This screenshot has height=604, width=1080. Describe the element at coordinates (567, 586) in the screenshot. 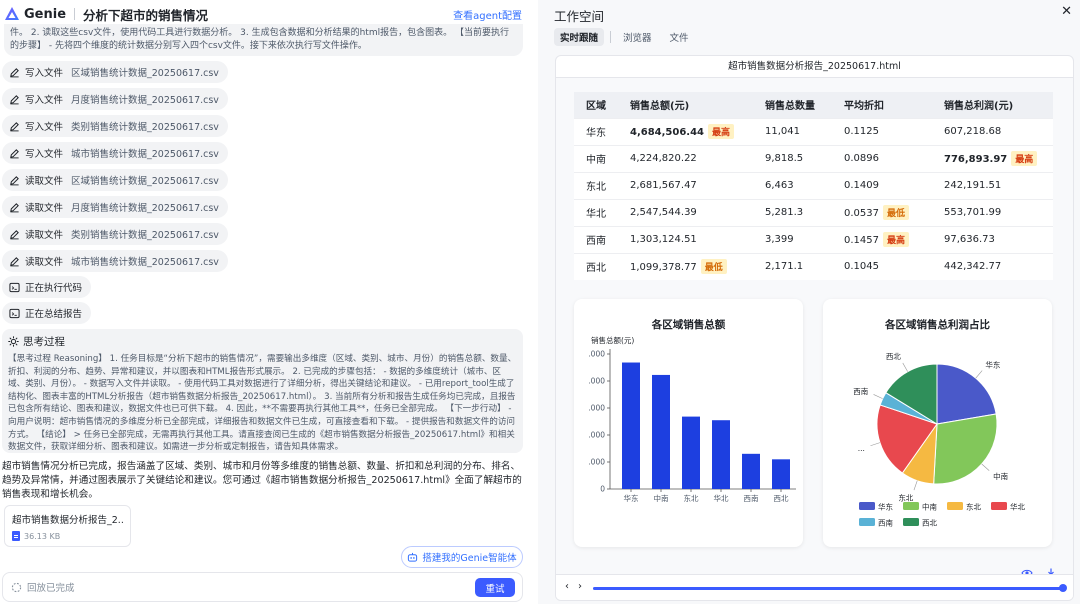

I see `chevron-left-icon: ‹` at that location.